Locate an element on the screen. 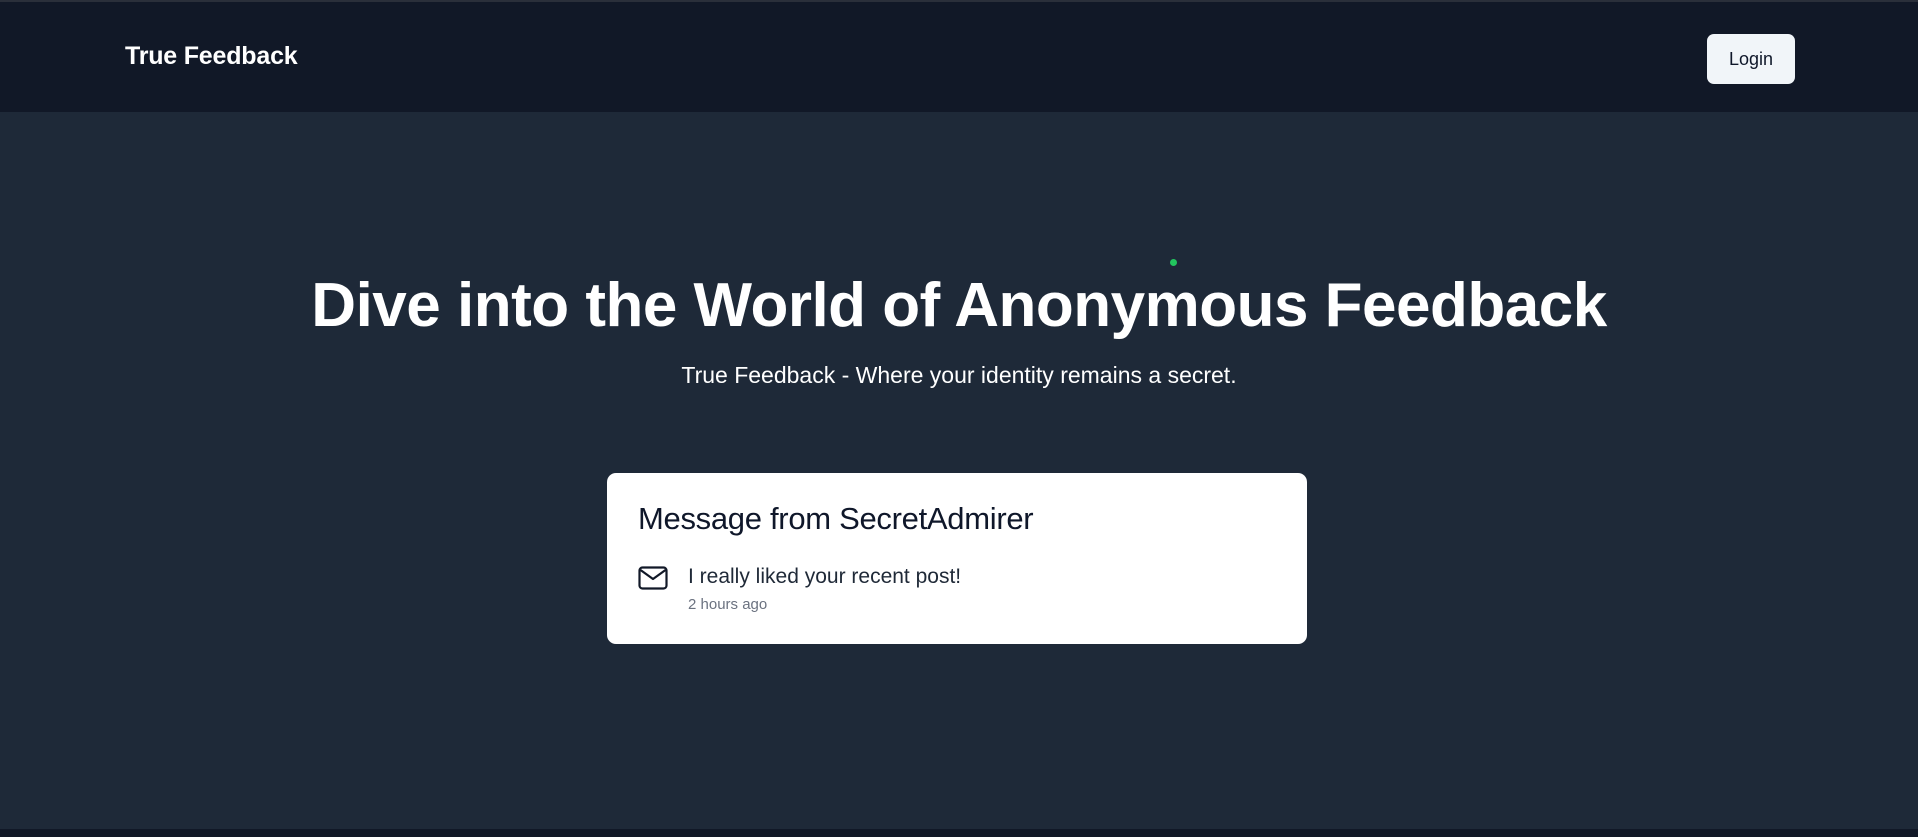  message-timestamp: 2 hours ago is located at coordinates (728, 604).